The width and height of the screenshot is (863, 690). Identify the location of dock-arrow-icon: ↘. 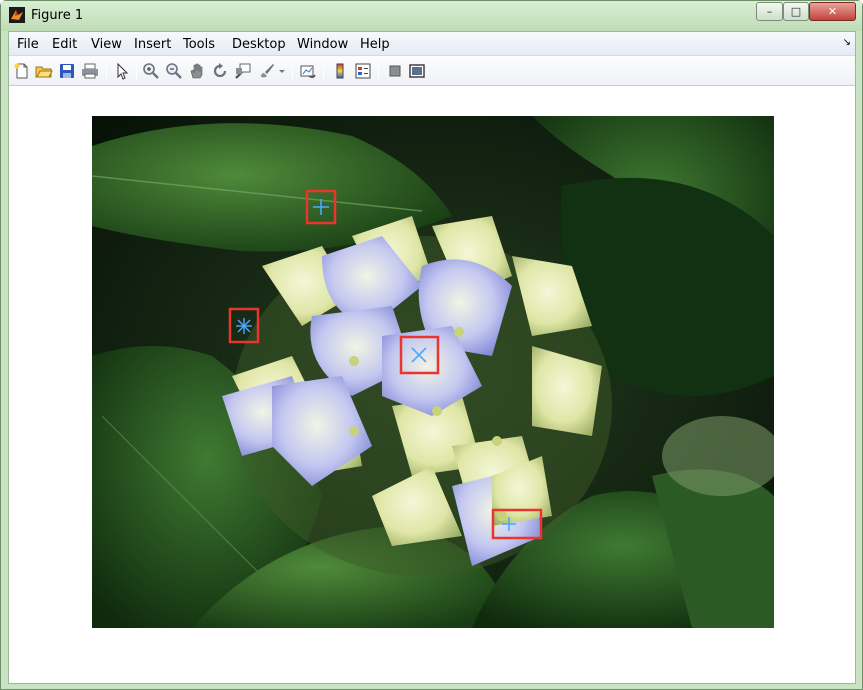
(847, 42).